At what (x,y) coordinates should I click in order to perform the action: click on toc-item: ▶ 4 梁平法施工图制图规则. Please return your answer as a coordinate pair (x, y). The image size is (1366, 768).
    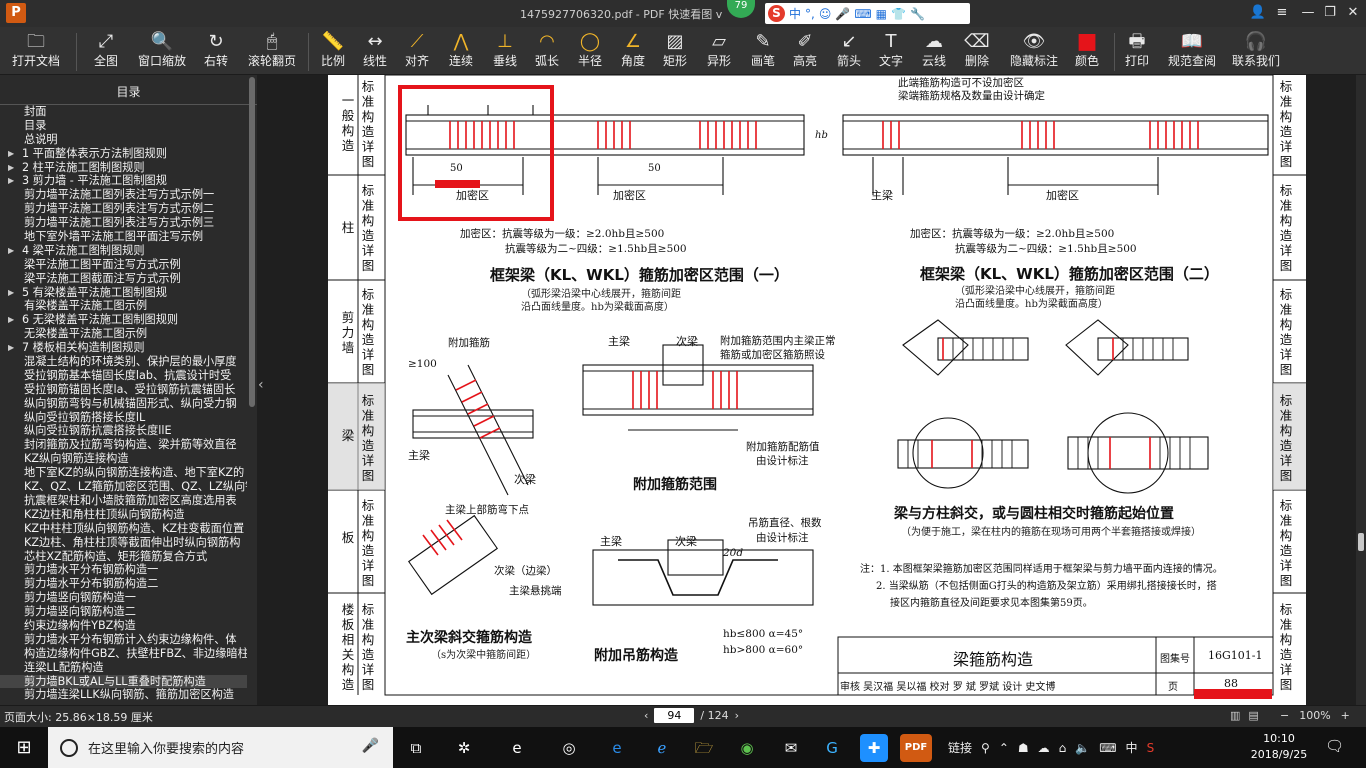
    Looking at the image, I should click on (123, 251).